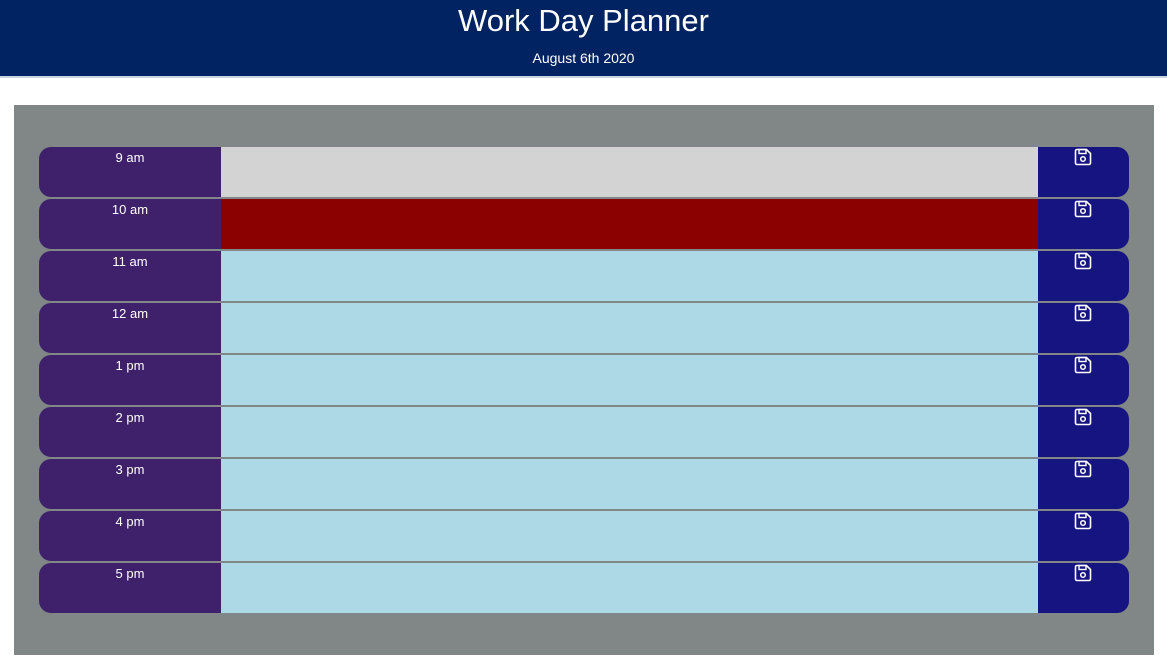 The width and height of the screenshot is (1167, 661). I want to click on time-block-5: 1 pm, so click(584, 380).